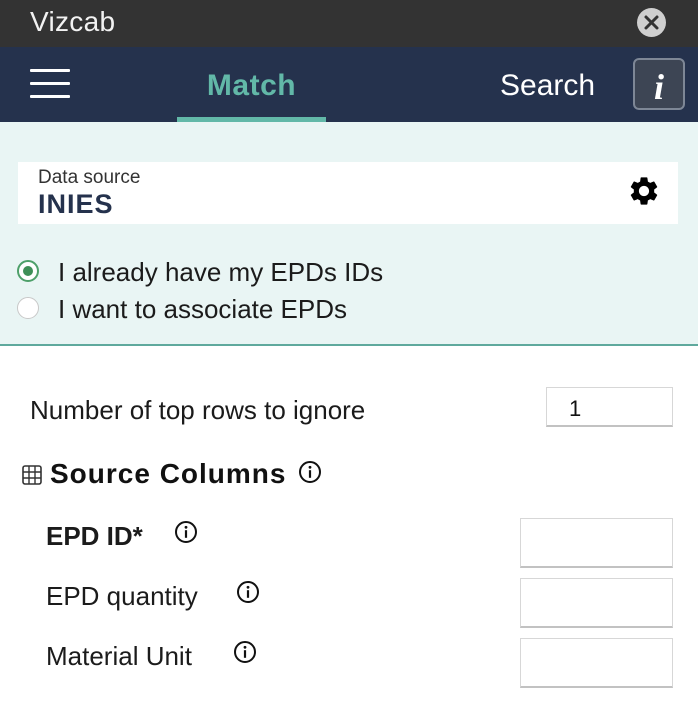 The image size is (698, 714). What do you see at coordinates (119, 656) in the screenshot?
I see `material-unit-label: Material Unit` at bounding box center [119, 656].